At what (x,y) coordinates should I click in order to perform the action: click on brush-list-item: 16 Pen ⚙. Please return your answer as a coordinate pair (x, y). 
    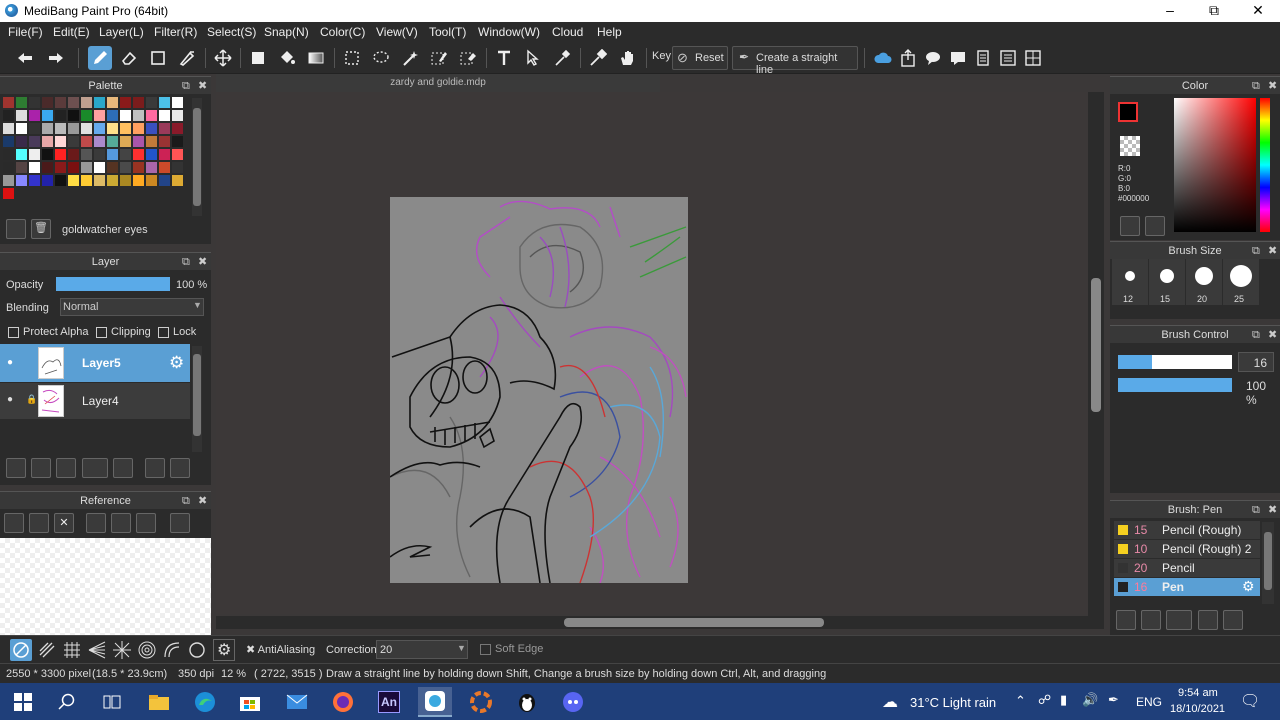
    Looking at the image, I should click on (1187, 587).